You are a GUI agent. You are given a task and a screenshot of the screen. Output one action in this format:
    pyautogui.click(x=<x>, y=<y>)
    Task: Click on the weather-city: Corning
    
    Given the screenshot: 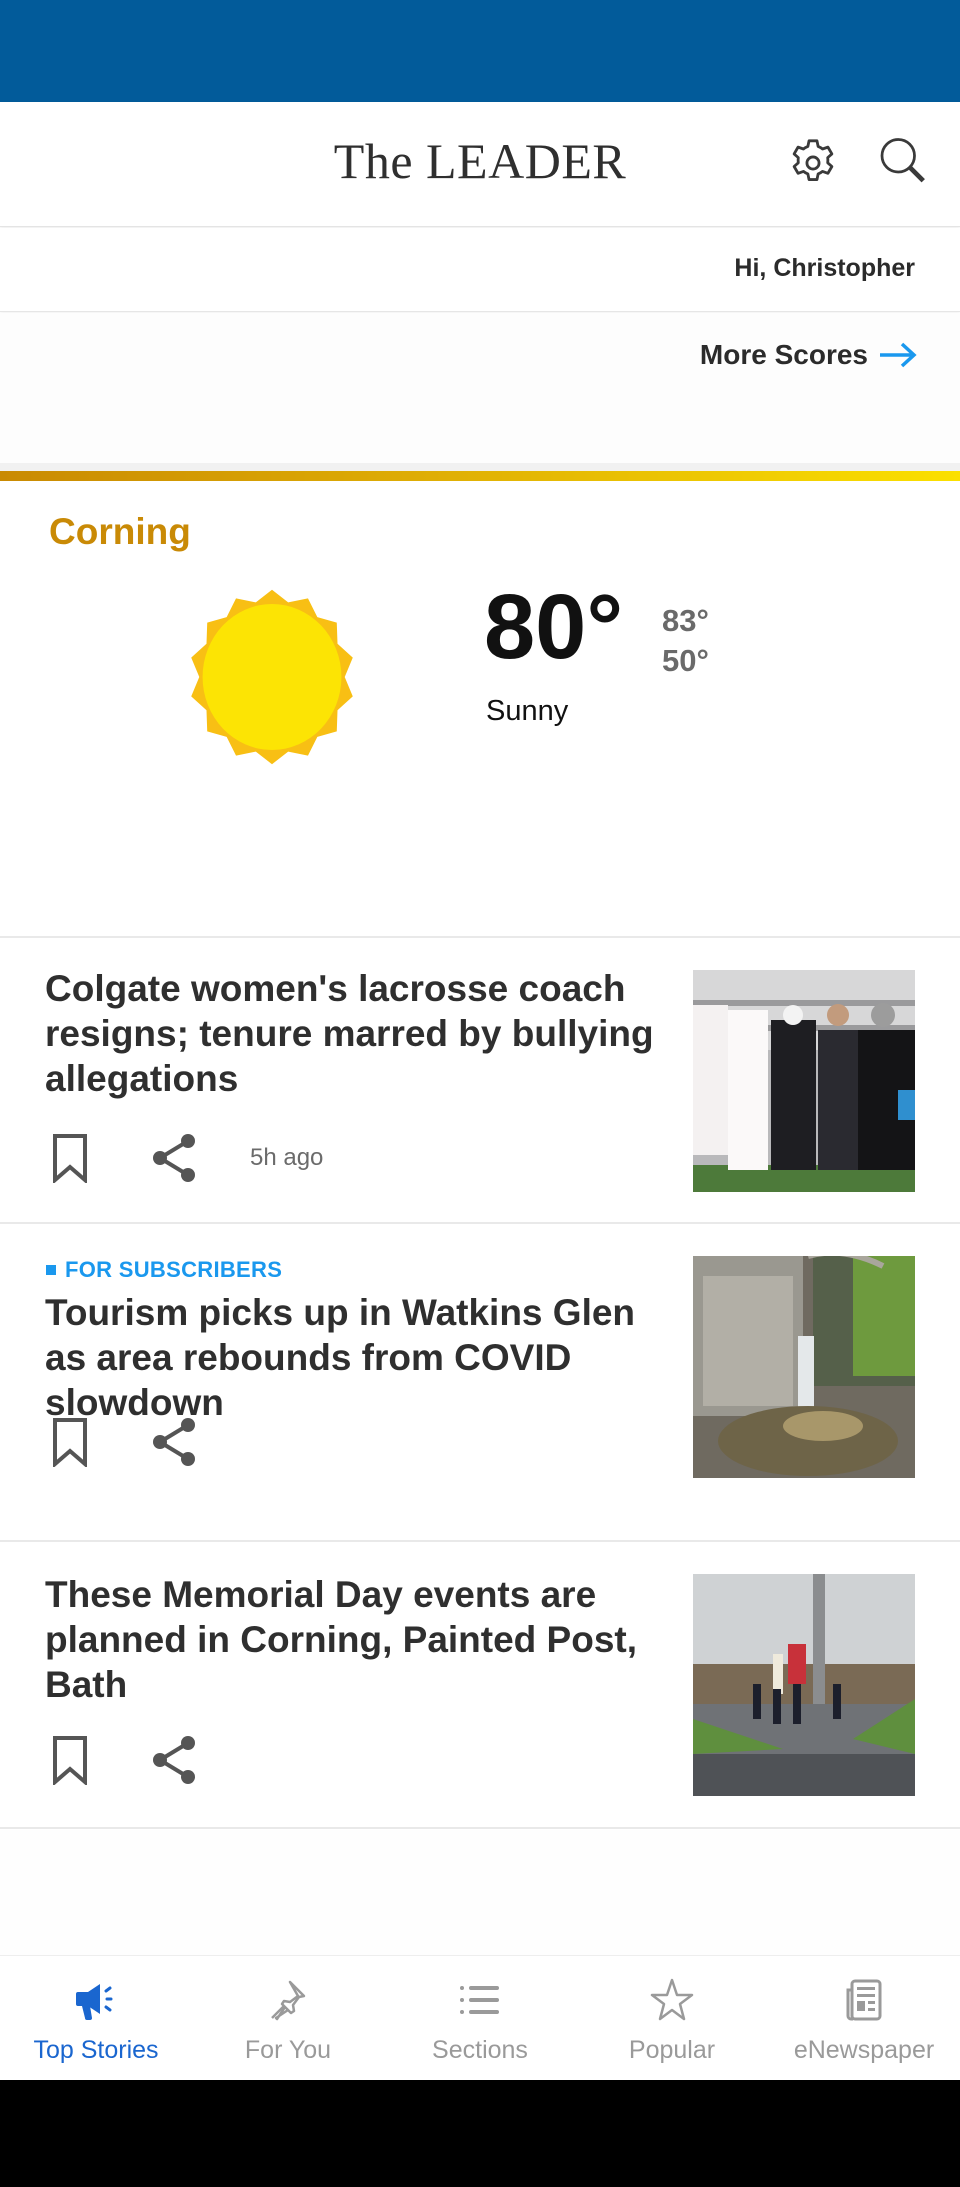 What is the action you would take?
    pyautogui.click(x=120, y=531)
    